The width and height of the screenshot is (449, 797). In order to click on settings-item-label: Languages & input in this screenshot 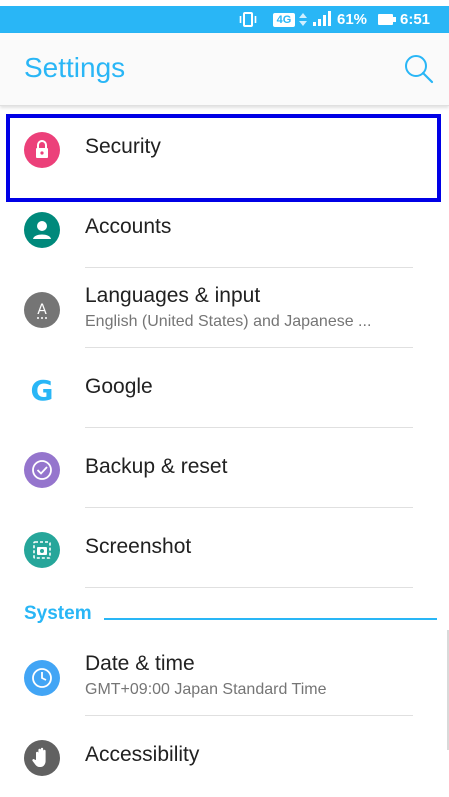, I will do `click(173, 295)`.